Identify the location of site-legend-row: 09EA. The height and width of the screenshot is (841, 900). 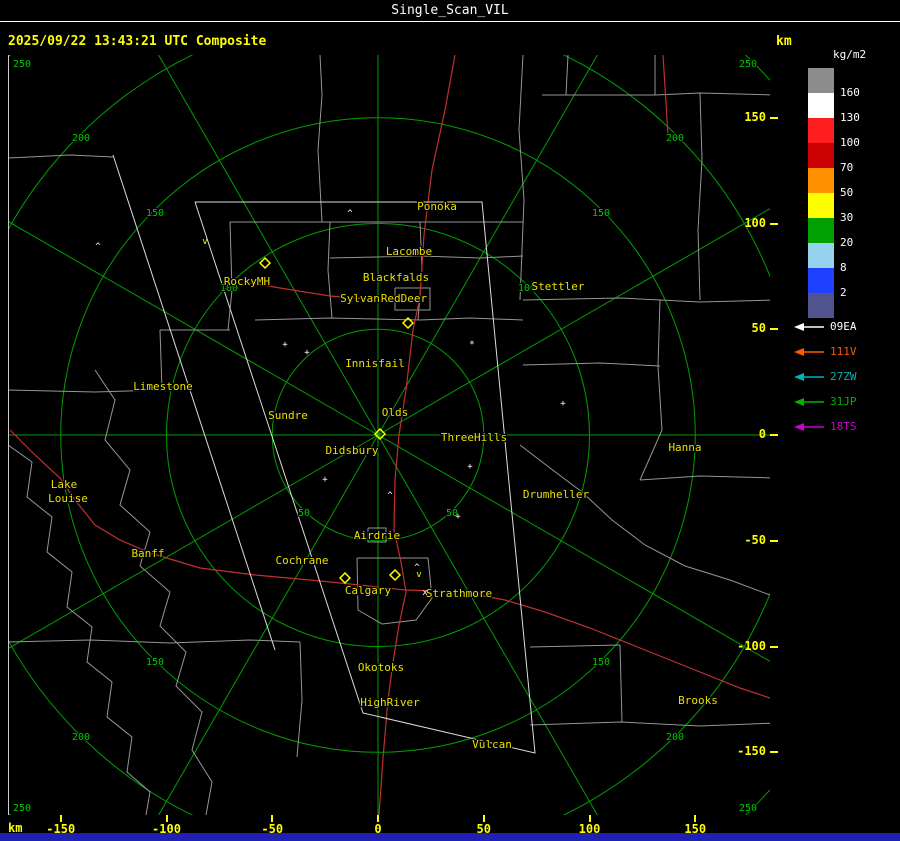
(844, 326).